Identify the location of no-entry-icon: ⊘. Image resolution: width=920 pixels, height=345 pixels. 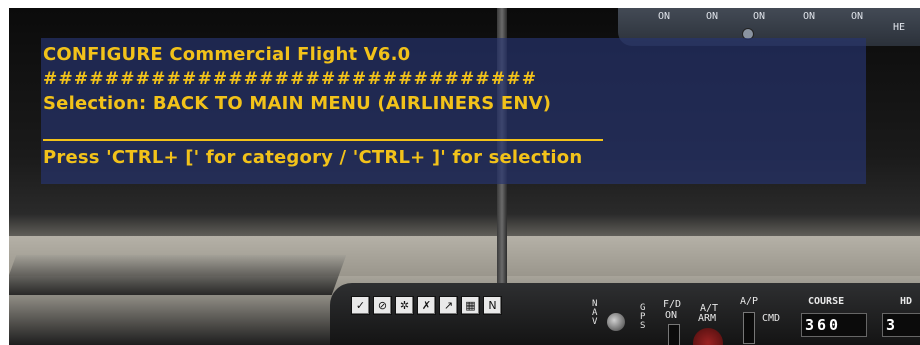
(382, 305).